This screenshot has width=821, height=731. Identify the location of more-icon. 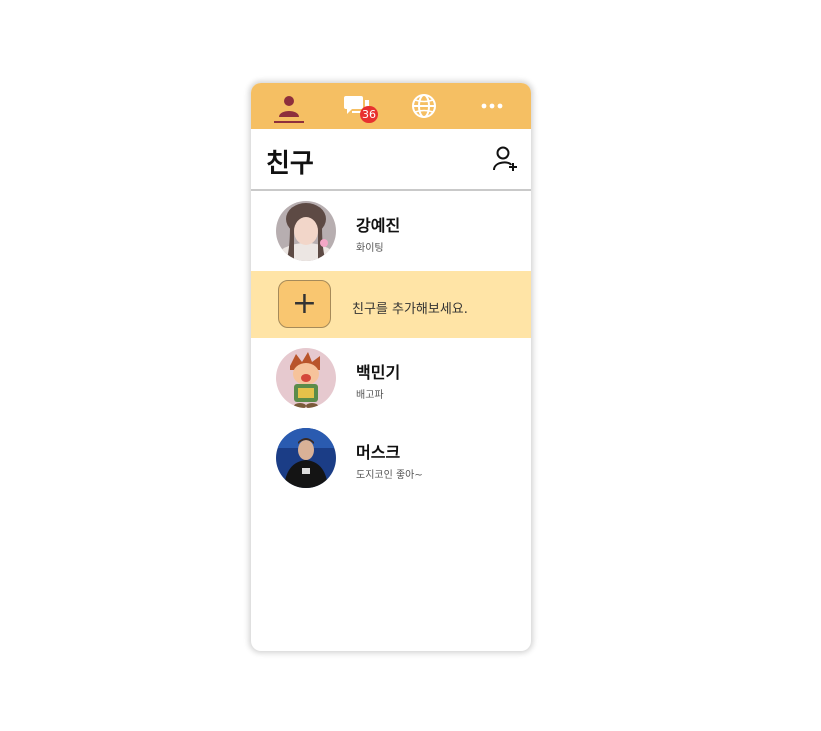
(492, 106).